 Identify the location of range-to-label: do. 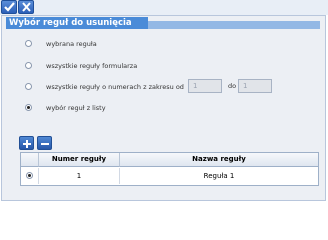
(232, 86).